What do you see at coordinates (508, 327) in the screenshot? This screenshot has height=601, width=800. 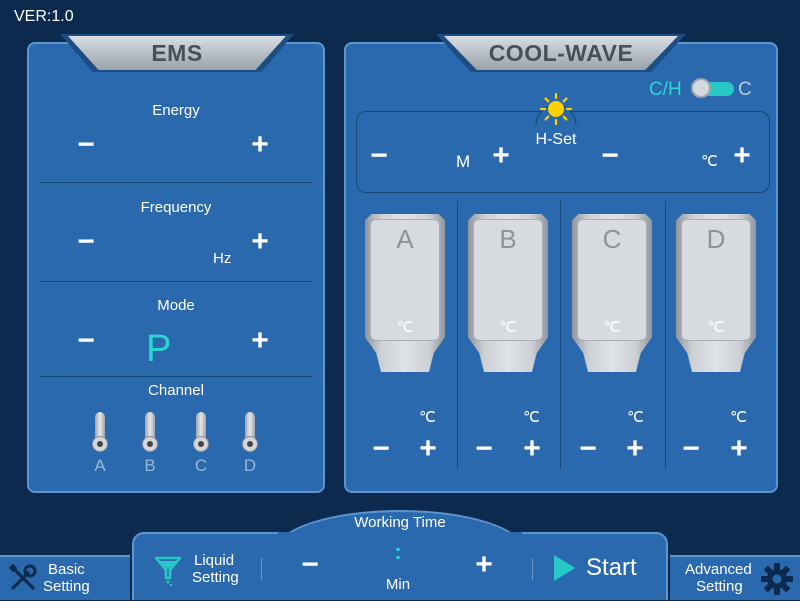 I see `handle-b-temp-unit: ℃` at bounding box center [508, 327].